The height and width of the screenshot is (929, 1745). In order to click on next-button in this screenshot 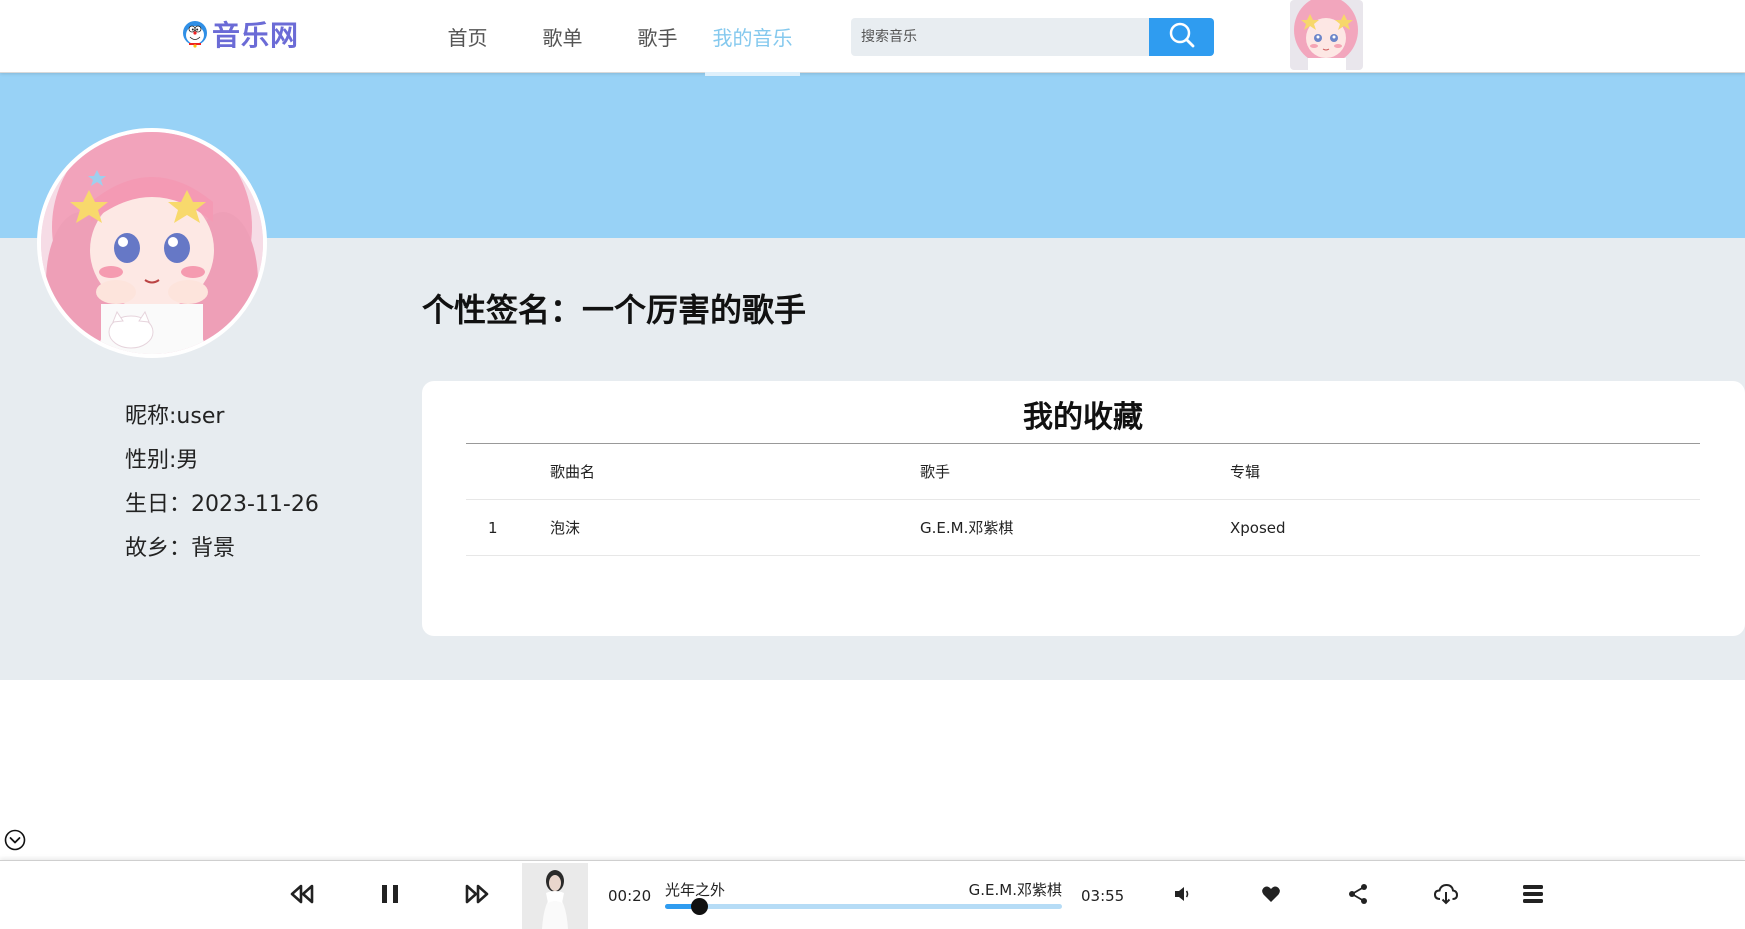, I will do `click(477, 896)`.